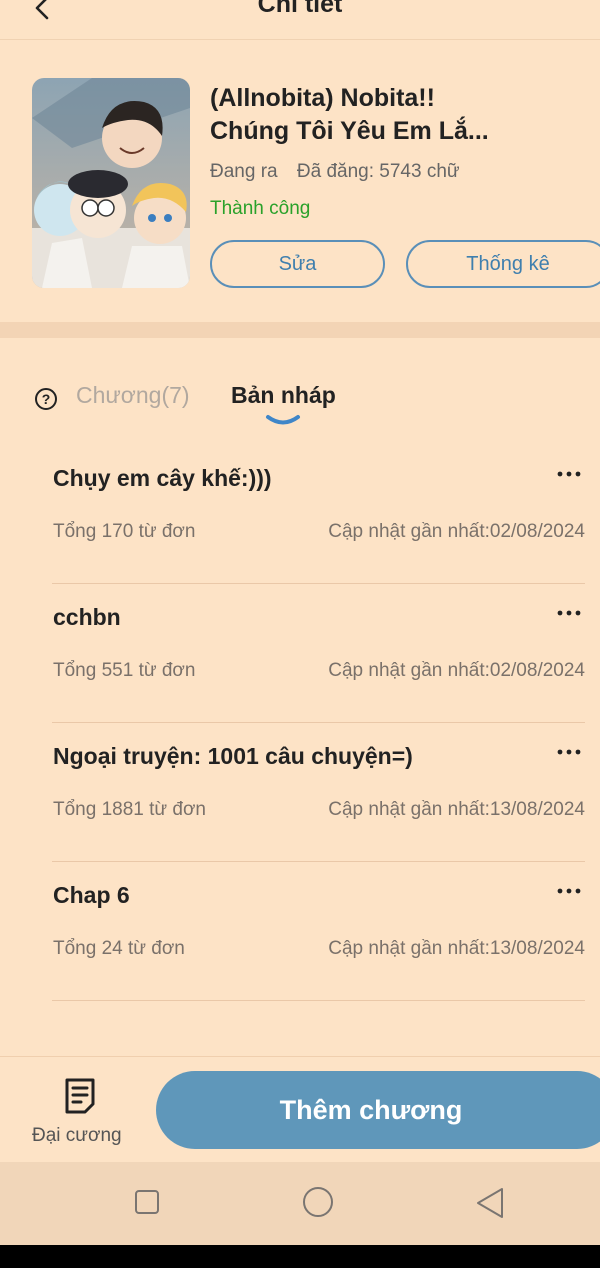  What do you see at coordinates (491, 1203) in the screenshot?
I see `system-back-icon` at bounding box center [491, 1203].